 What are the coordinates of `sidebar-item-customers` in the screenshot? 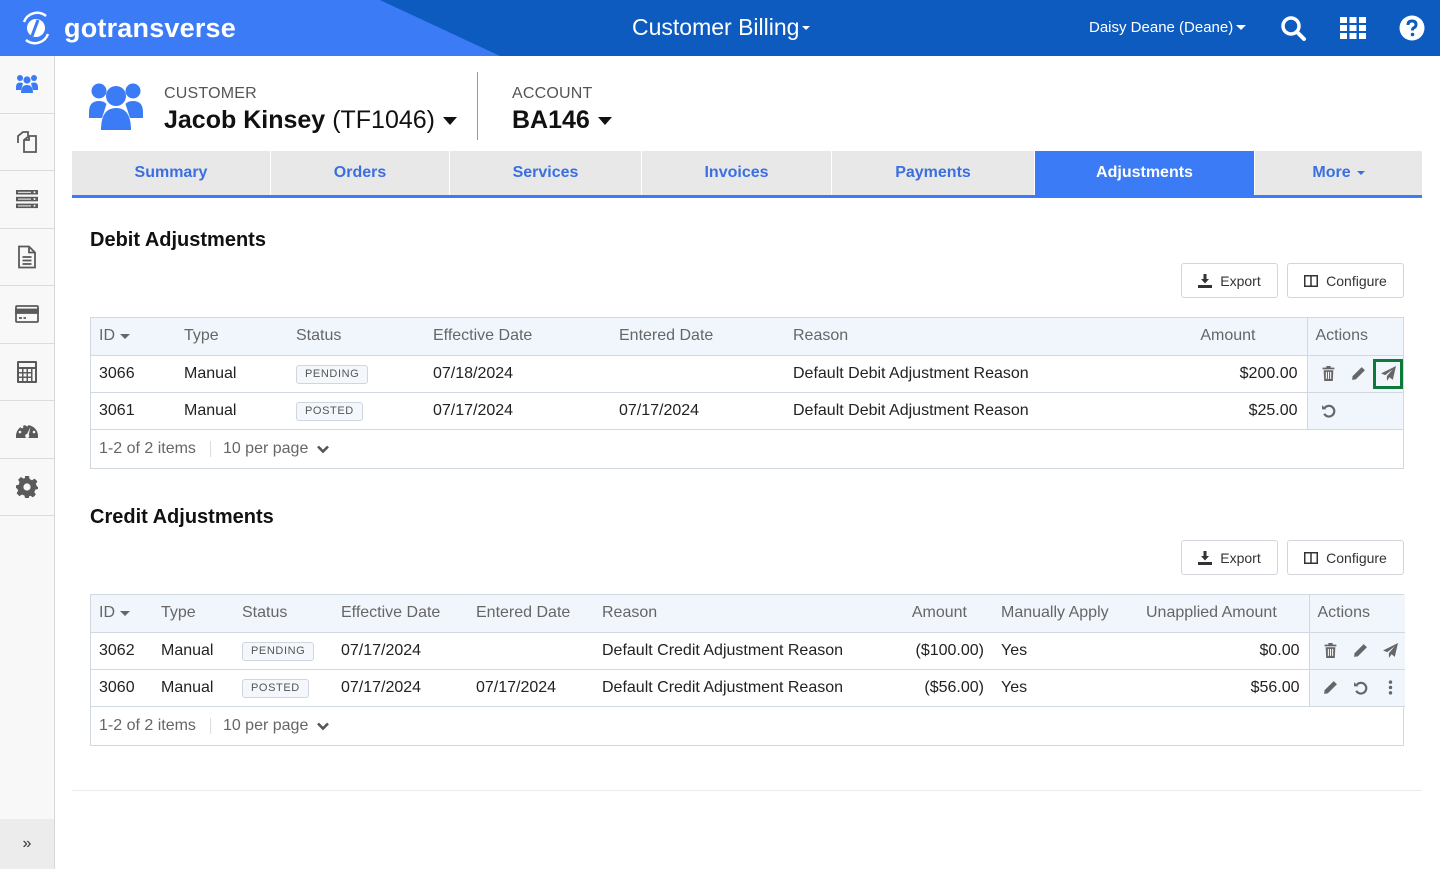 It's located at (27, 85).